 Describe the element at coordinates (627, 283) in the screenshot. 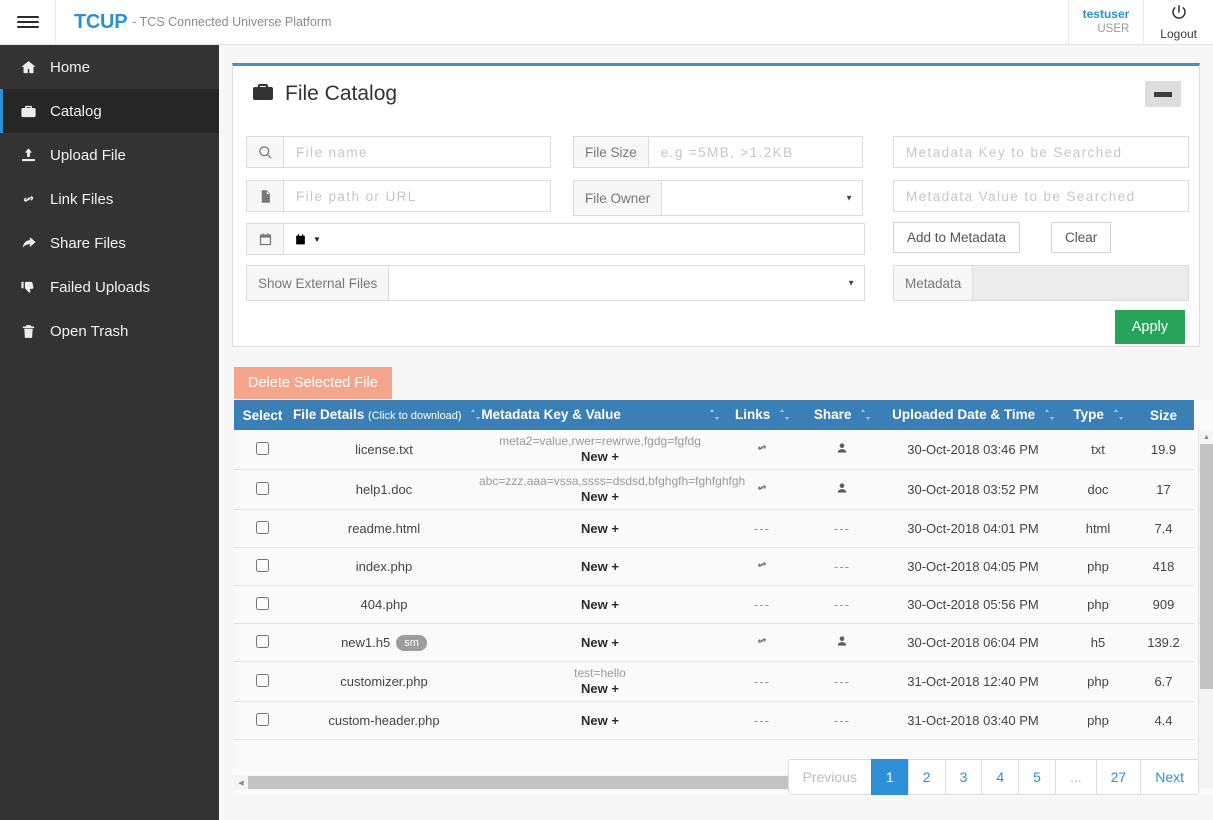

I see `show-external-files-select` at that location.